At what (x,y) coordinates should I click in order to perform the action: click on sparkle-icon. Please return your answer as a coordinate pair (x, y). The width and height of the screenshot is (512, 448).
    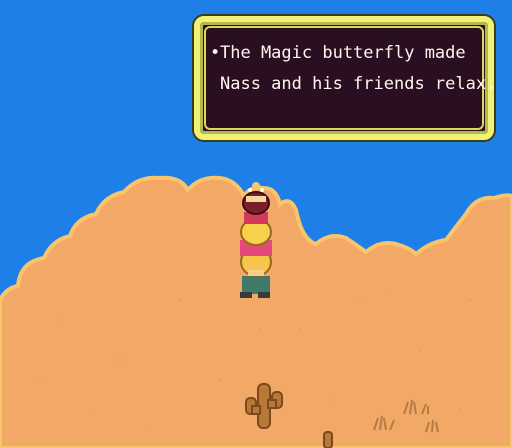
    Looking at the image, I should click on (256, 186).